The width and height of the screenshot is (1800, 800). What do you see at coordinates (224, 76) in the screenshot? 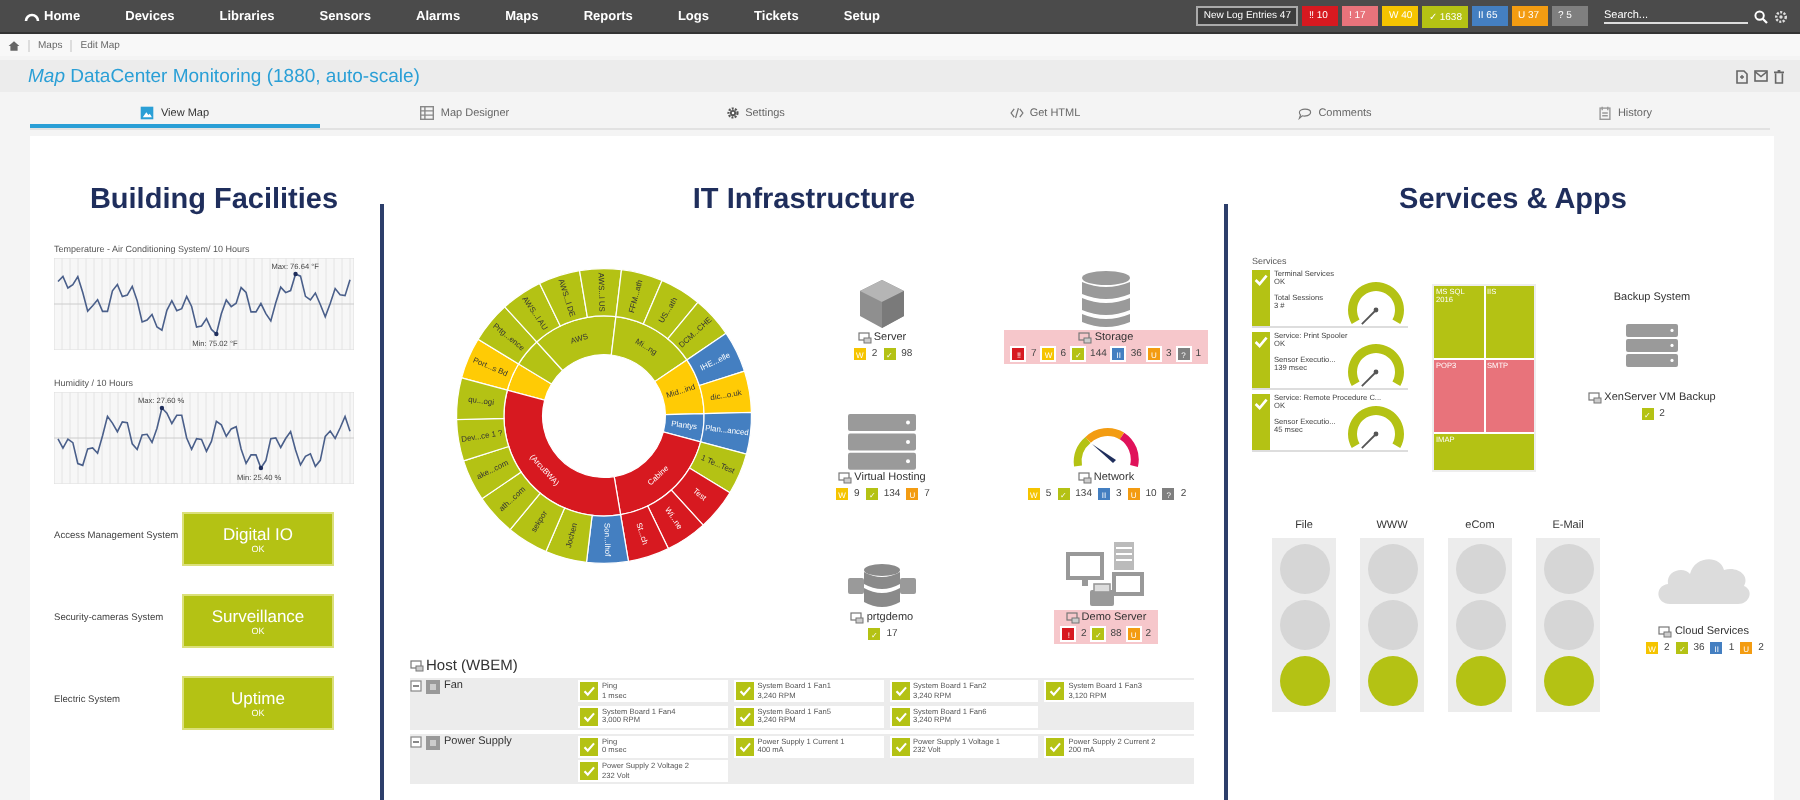
I see `page-title: Map DataCenter Monitoring (1880, auto-scale)` at bounding box center [224, 76].